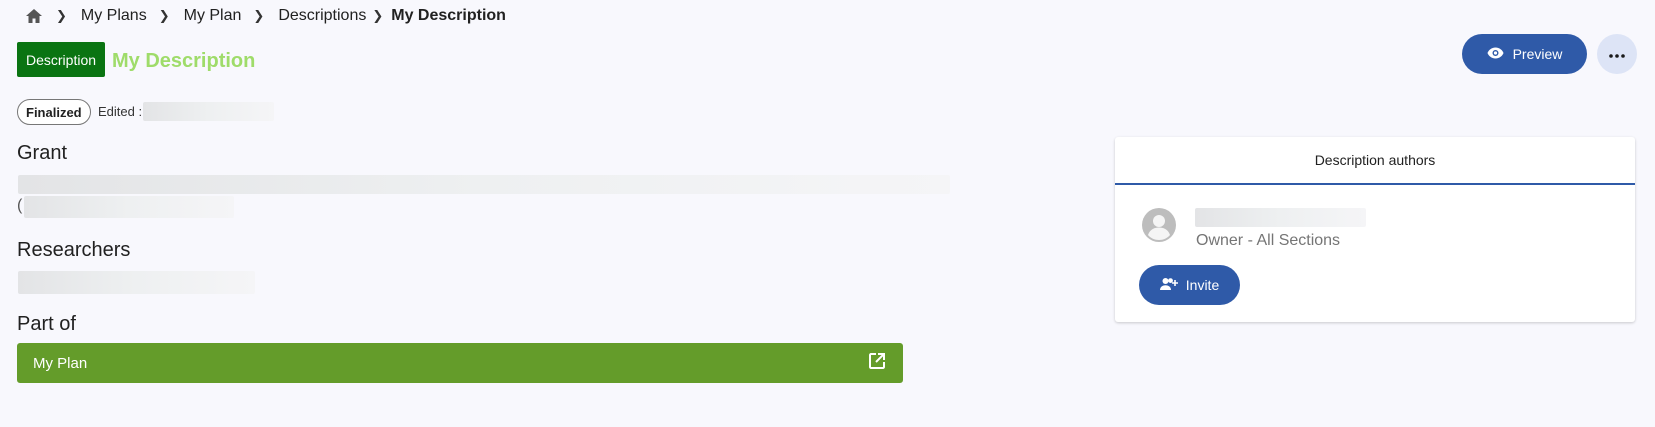 Image resolution: width=1655 pixels, height=427 pixels. I want to click on breadcrumb-descriptions: Descriptions, so click(322, 16).